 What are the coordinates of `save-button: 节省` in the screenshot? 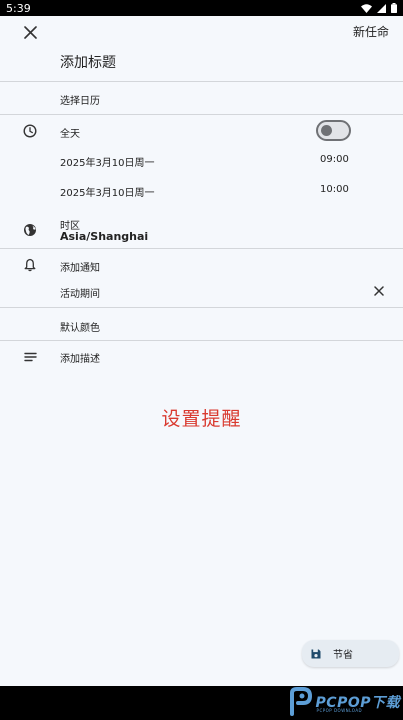 It's located at (350, 653).